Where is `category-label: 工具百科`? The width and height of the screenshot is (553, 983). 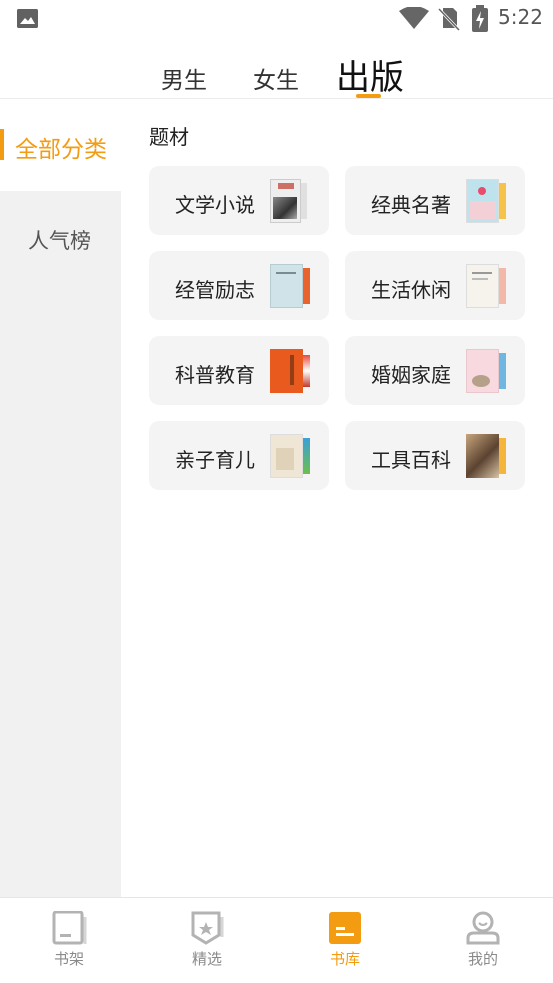 category-label: 工具百科 is located at coordinates (411, 460).